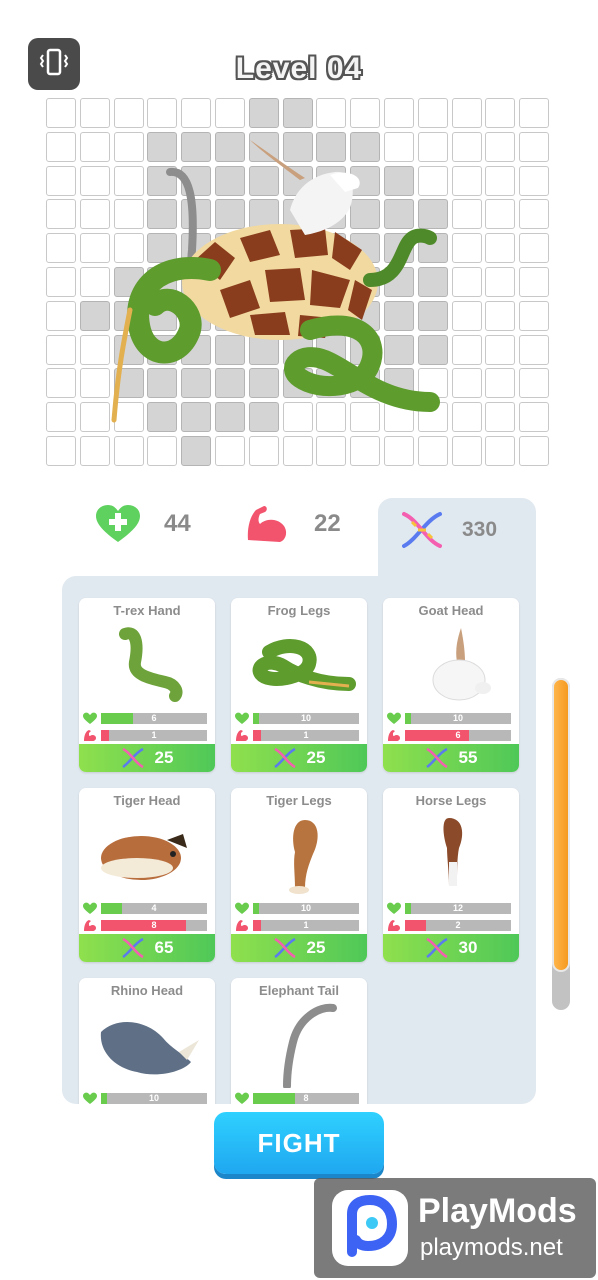  Describe the element at coordinates (299, 68) in the screenshot. I see `level-title: Level 04` at that location.